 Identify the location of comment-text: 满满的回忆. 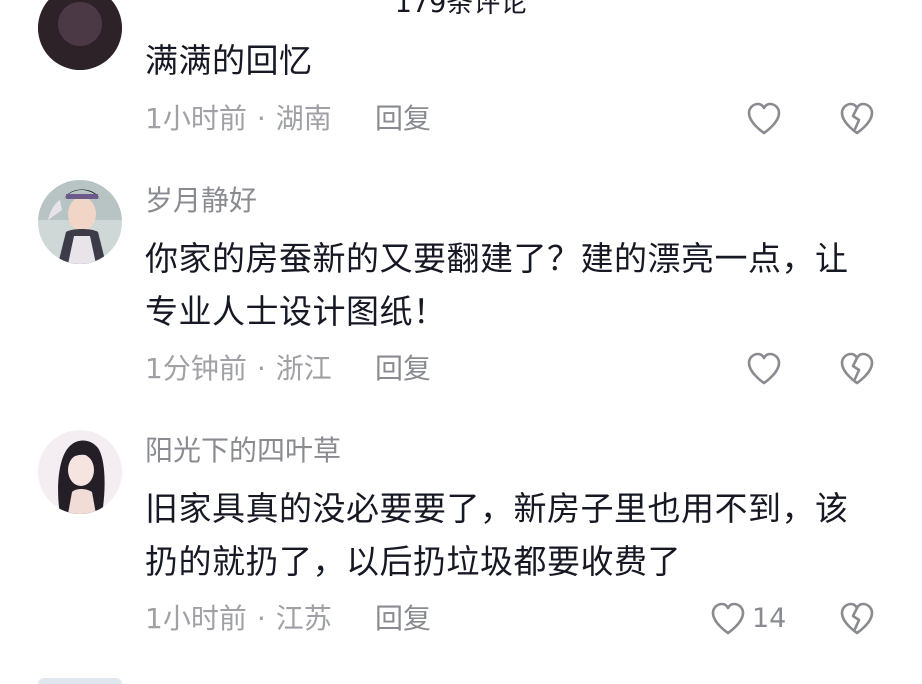
(229, 62).